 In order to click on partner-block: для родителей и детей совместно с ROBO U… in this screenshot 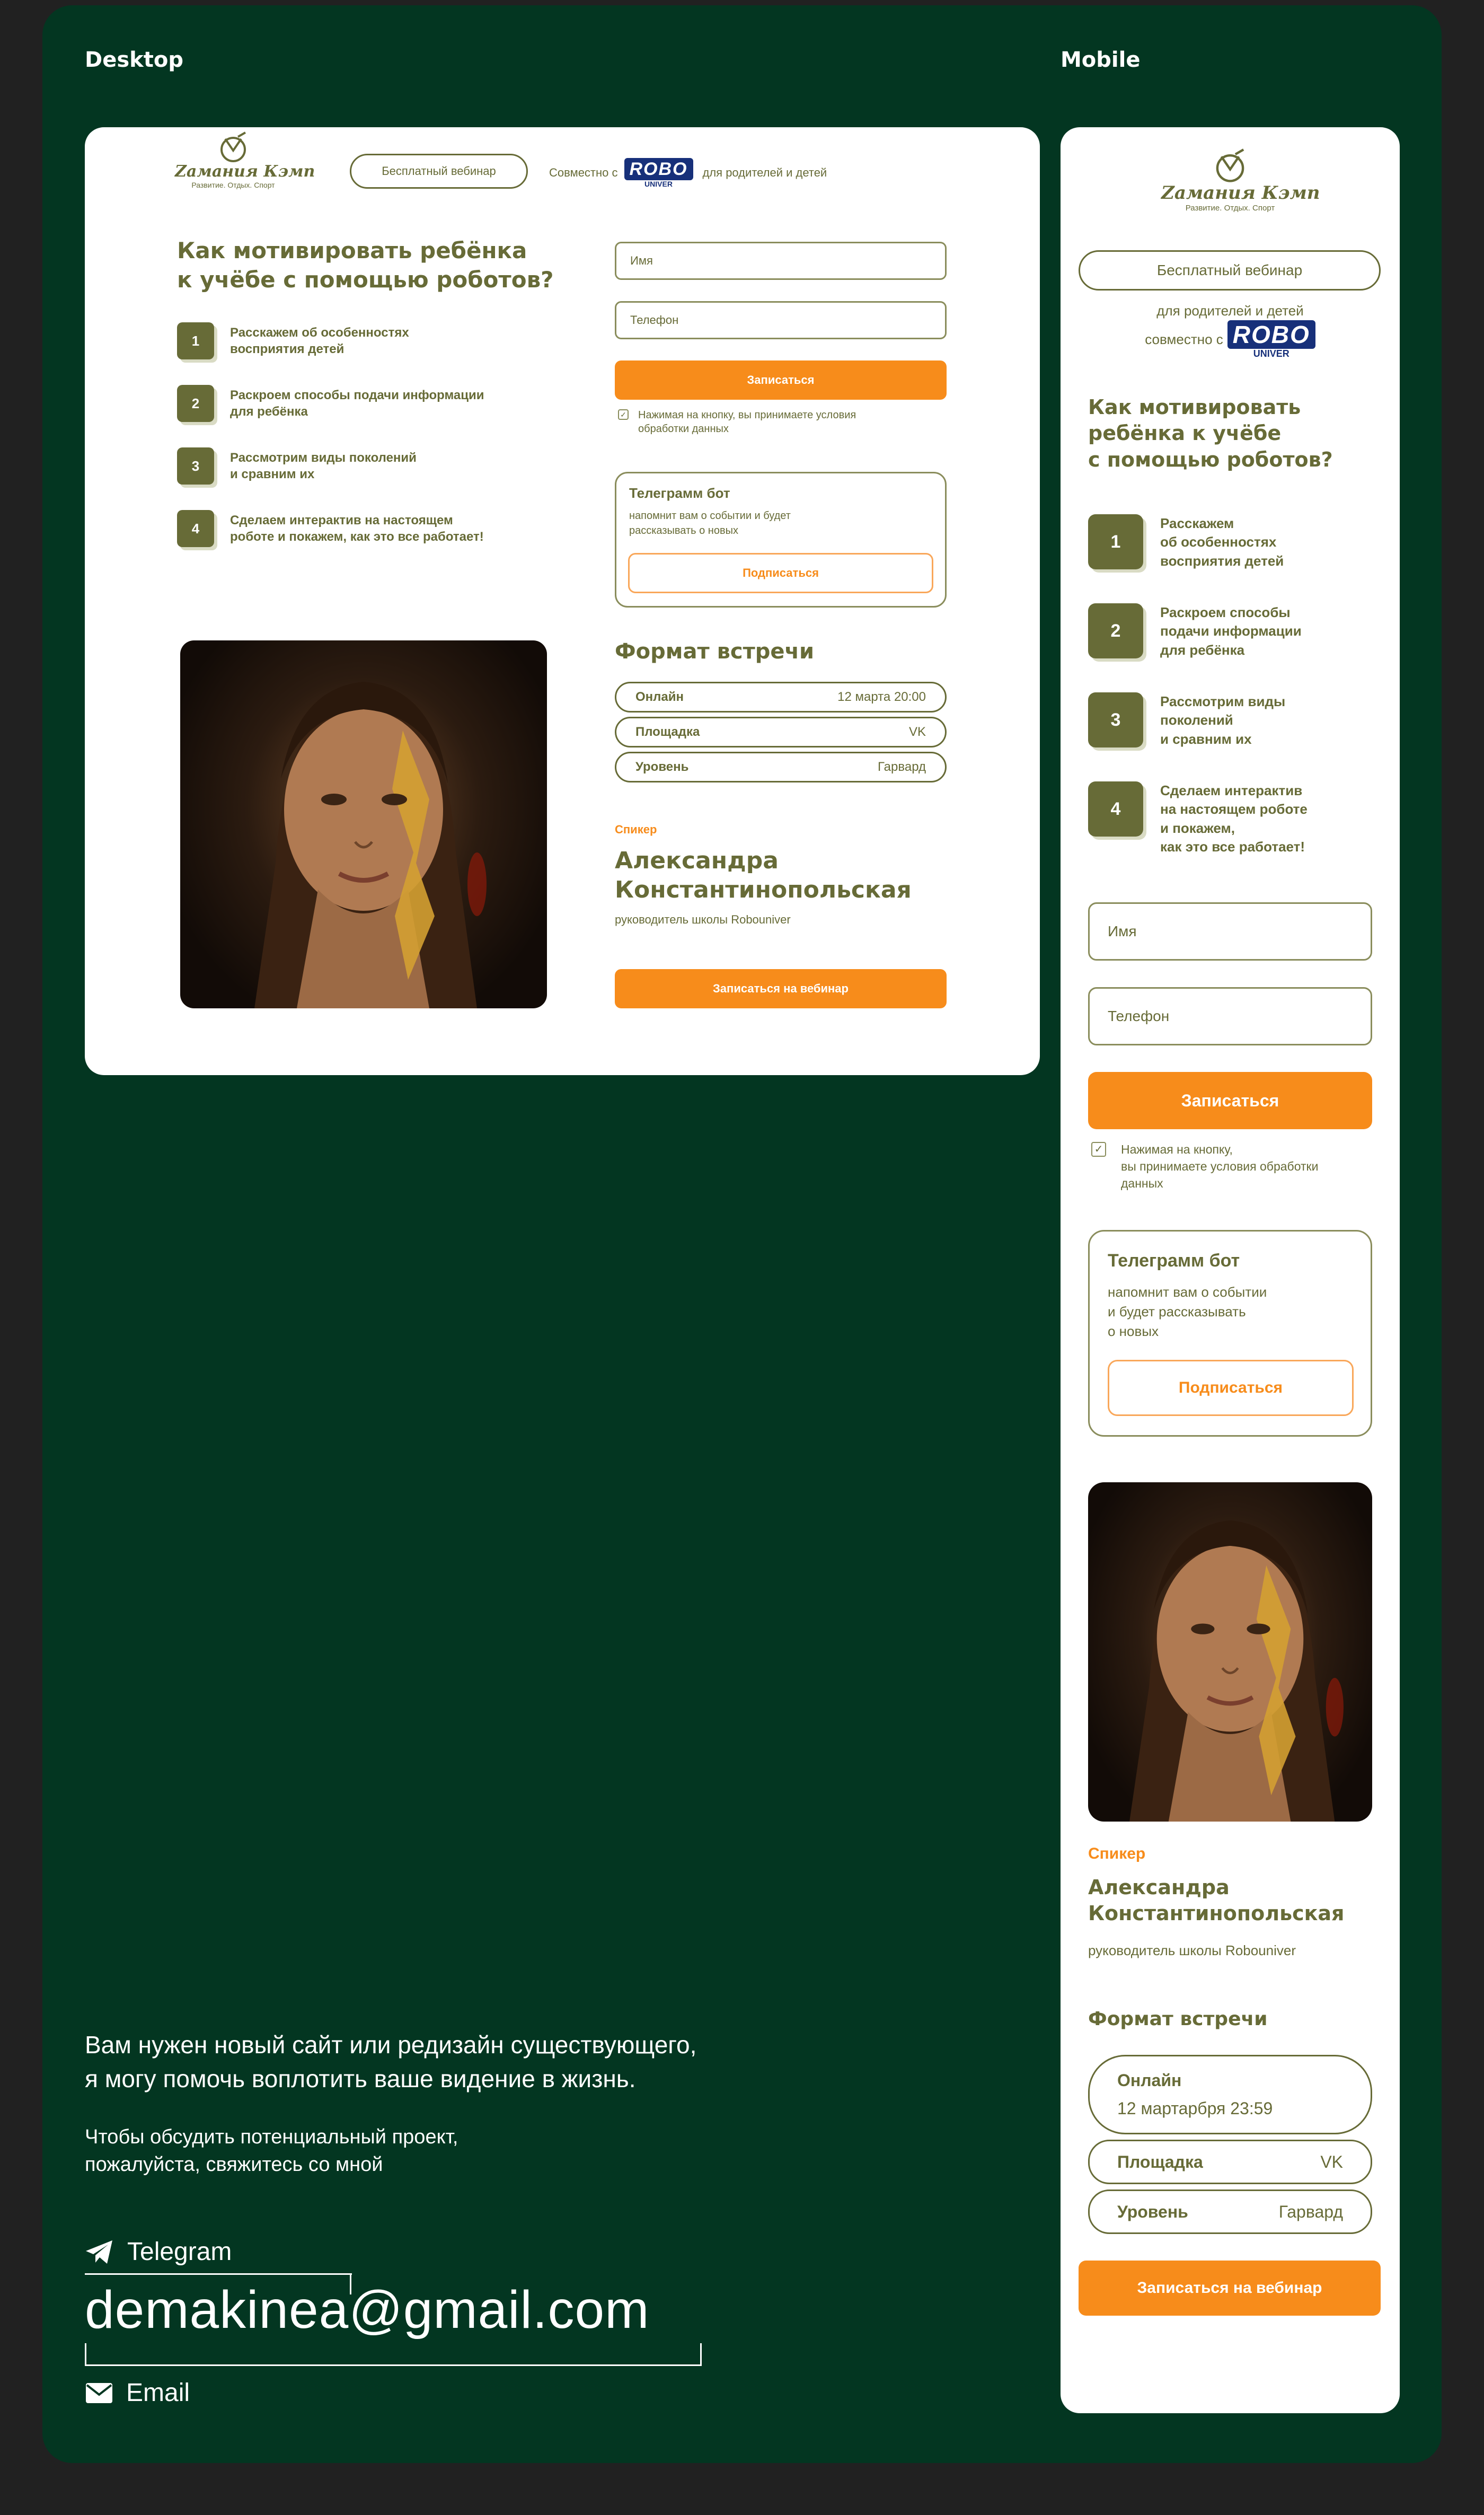, I will do `click(1230, 330)`.